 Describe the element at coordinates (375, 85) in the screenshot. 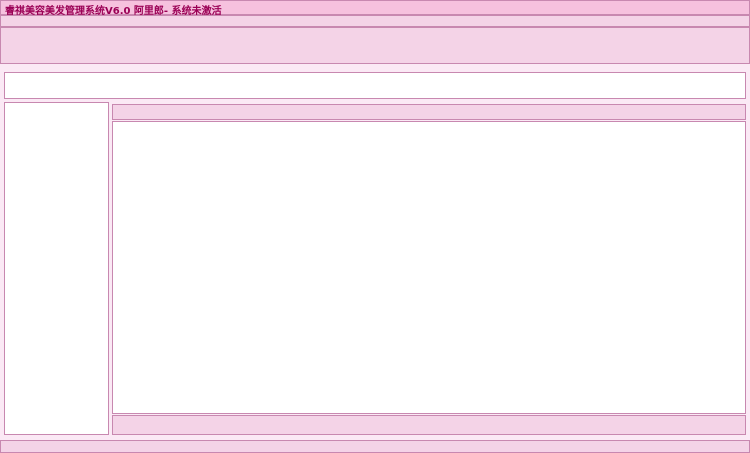

I see `search-panel` at that location.